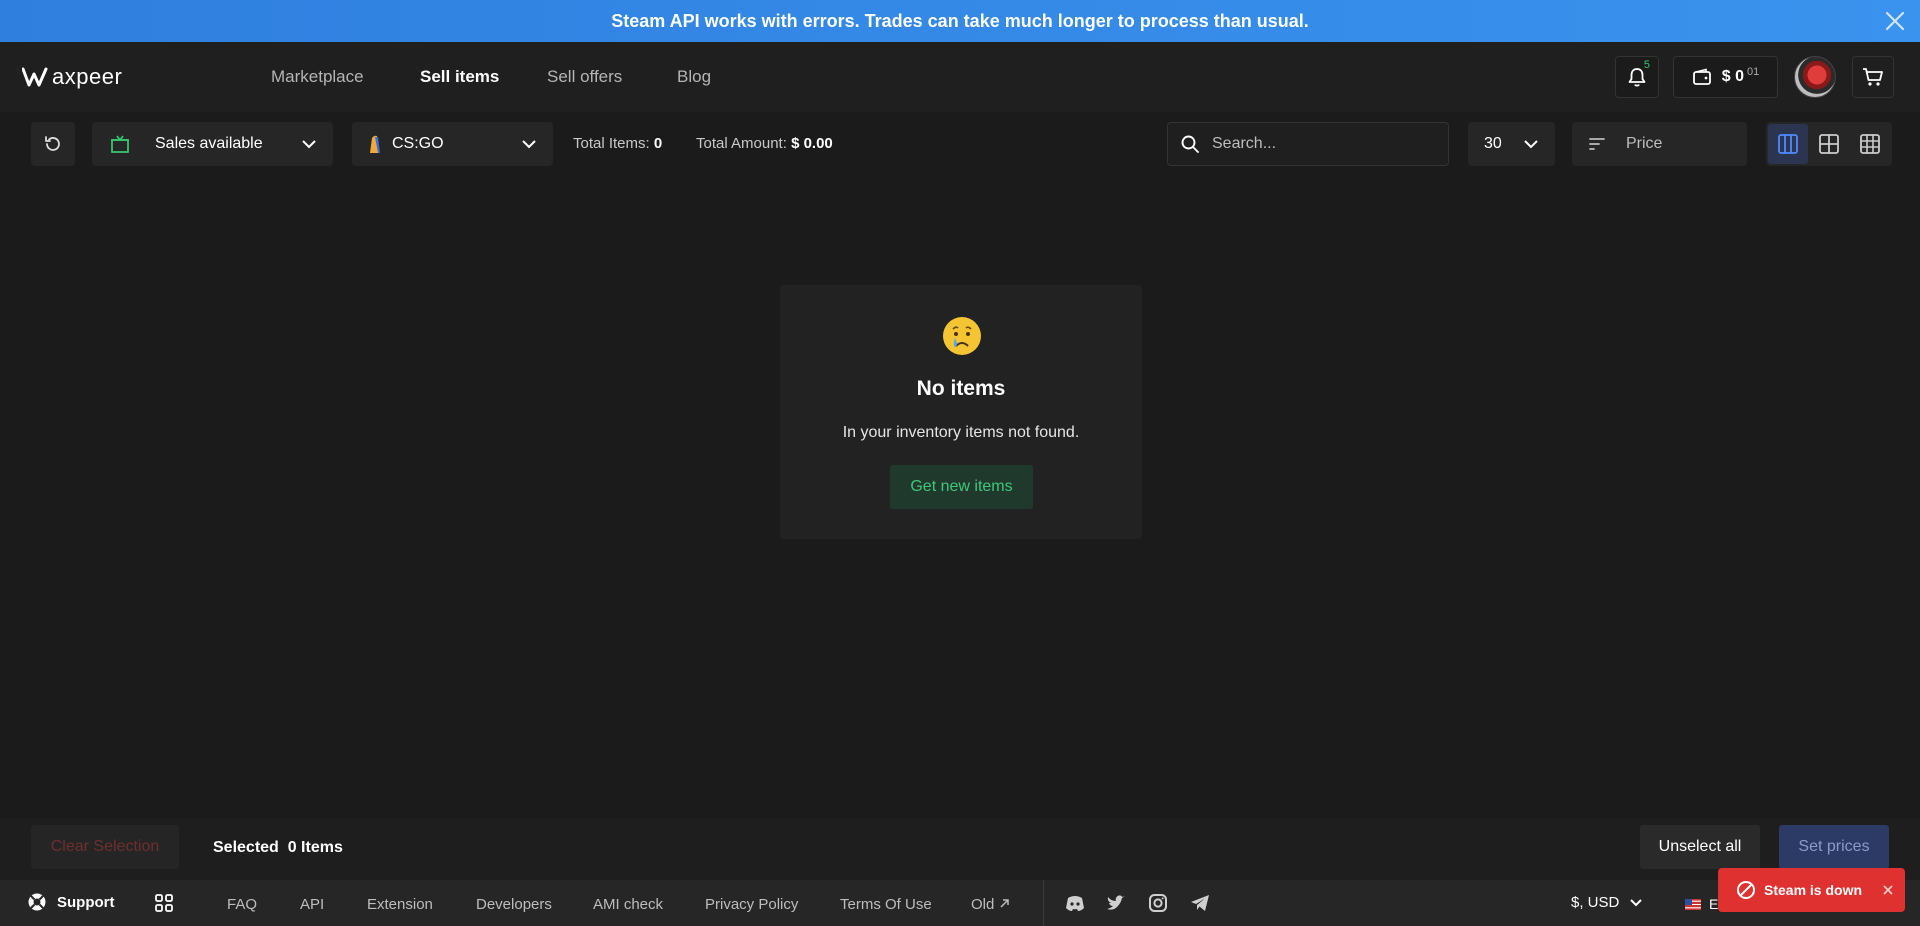 This screenshot has height=926, width=1920. I want to click on search-input, so click(1312, 144).